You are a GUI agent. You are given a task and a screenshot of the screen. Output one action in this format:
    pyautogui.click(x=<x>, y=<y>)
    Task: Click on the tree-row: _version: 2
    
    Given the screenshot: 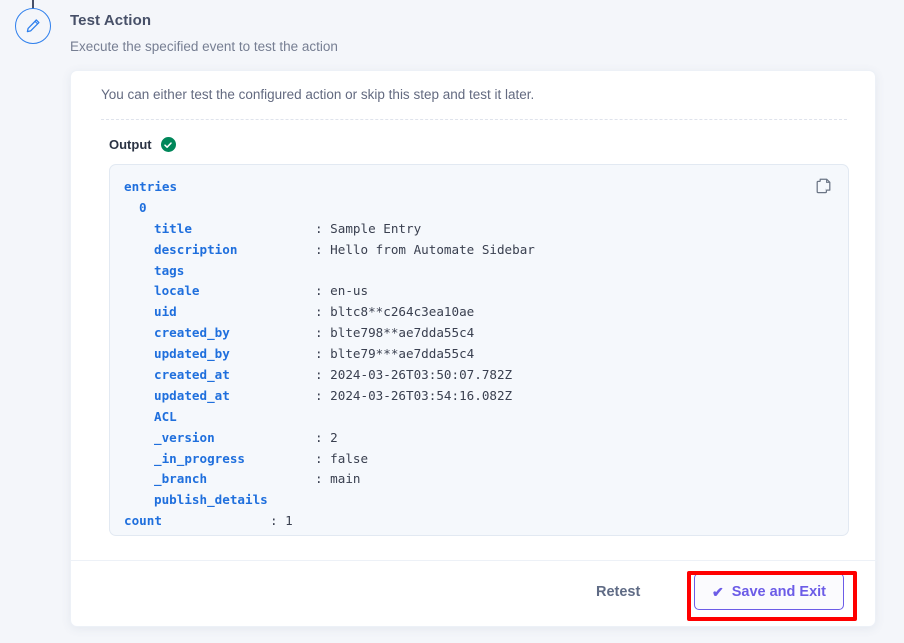 What is the action you would take?
    pyautogui.click(x=329, y=438)
    